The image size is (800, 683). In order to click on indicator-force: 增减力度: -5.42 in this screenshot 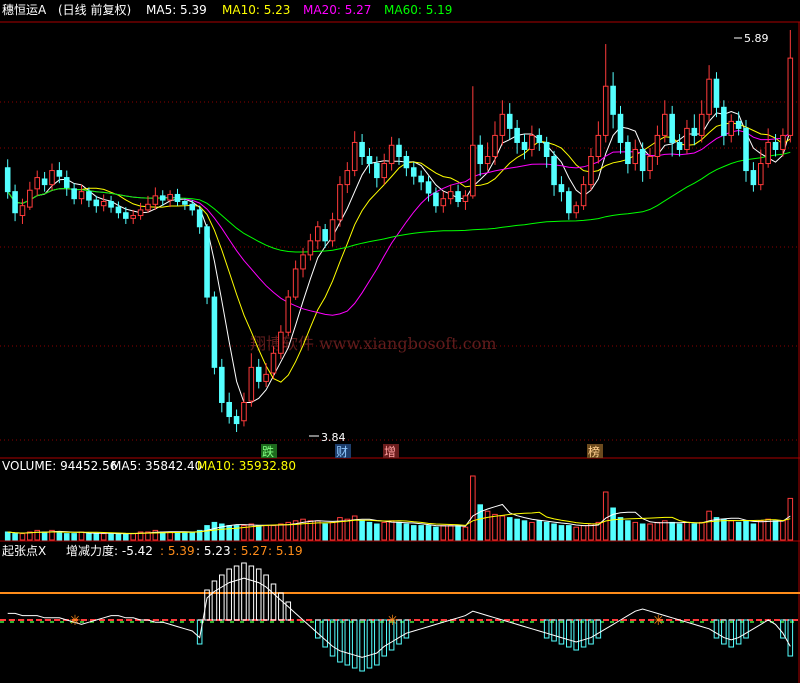, I will do `click(109, 550)`.